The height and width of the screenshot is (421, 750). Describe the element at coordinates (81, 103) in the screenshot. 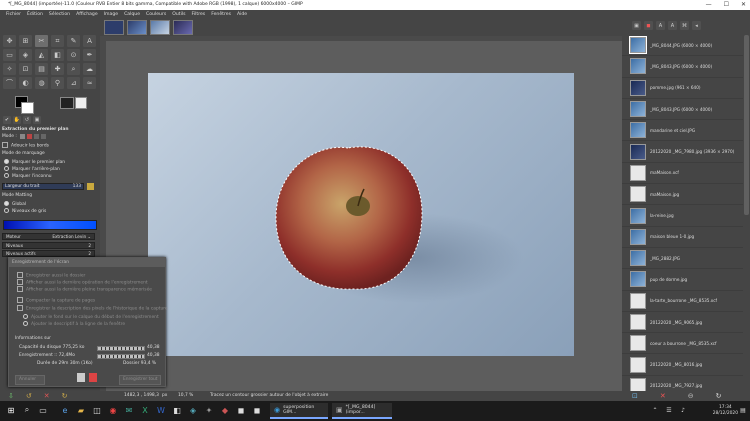

I see `pattern-preview` at that location.